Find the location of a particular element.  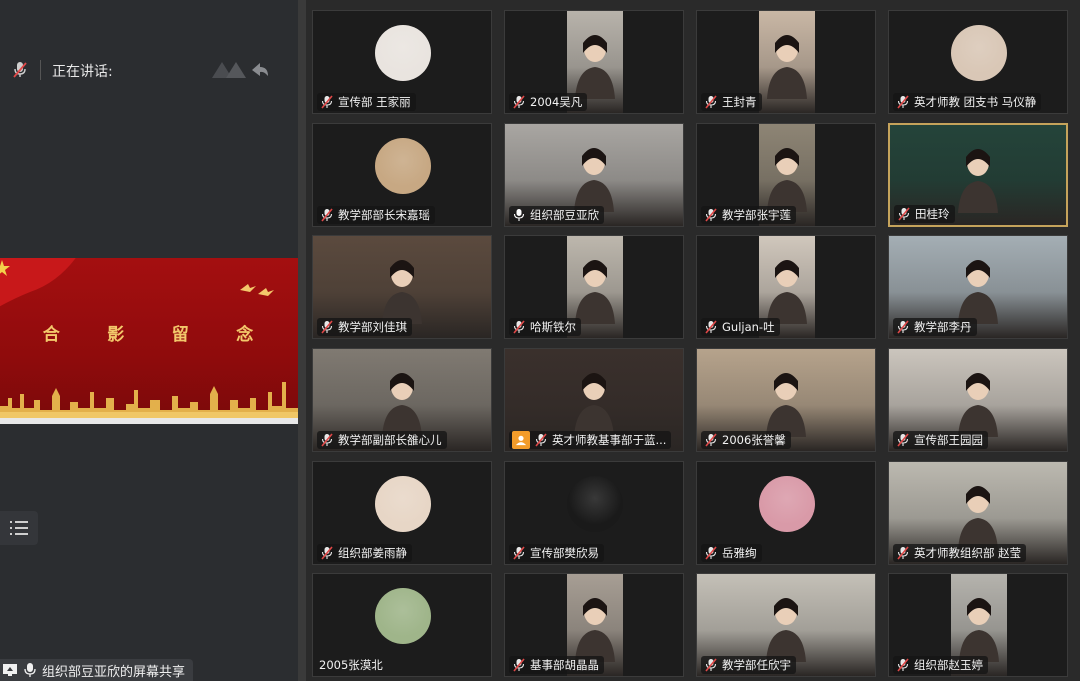

participant-video is located at coordinates (787, 62).